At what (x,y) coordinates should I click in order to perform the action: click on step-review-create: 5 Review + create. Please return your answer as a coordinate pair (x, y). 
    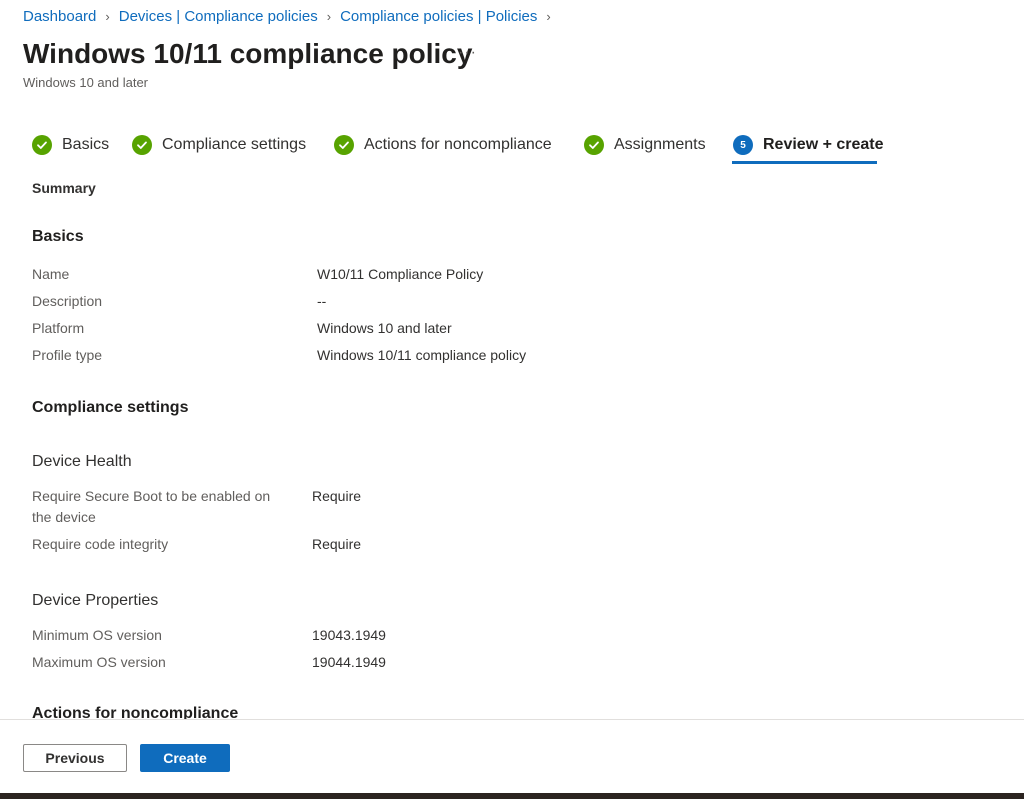
    Looking at the image, I should click on (808, 145).